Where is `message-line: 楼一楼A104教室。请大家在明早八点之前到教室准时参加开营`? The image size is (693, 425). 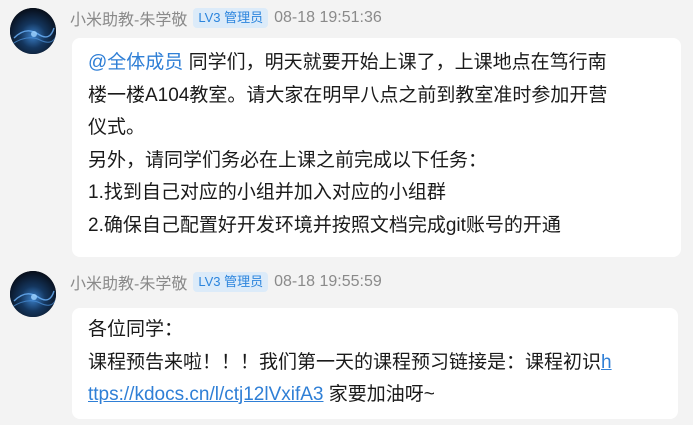
message-line: 楼一楼A104教室。请大家在明早八点之前到教室准时参加开营 is located at coordinates (348, 95).